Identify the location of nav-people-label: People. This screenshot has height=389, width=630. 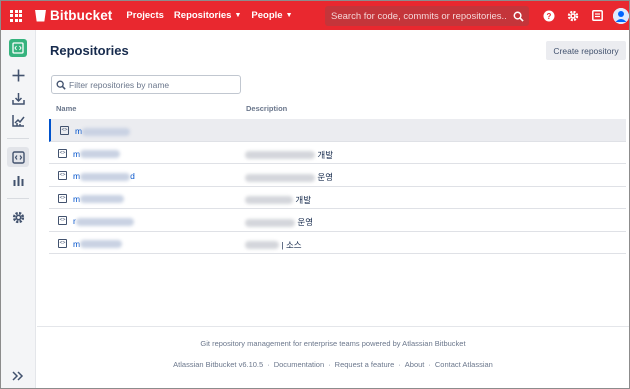
(267, 15).